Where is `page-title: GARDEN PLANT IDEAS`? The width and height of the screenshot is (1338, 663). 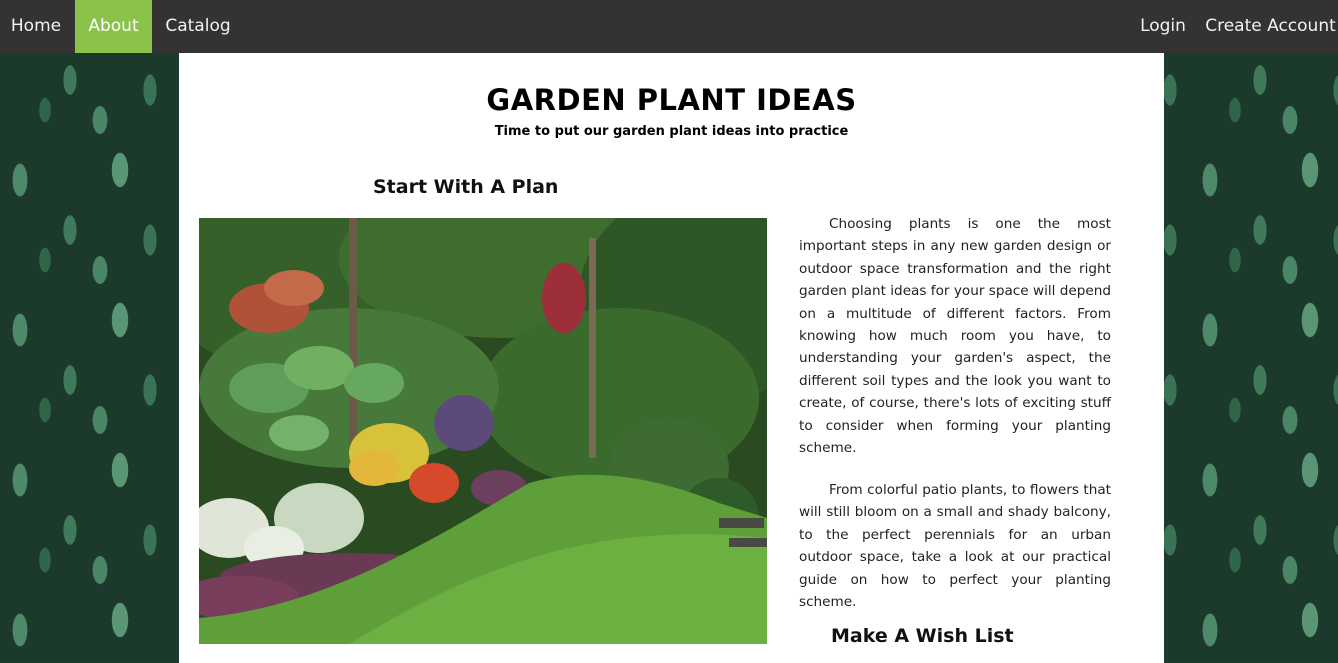
page-title: GARDEN PLANT IDEAS is located at coordinates (671, 100).